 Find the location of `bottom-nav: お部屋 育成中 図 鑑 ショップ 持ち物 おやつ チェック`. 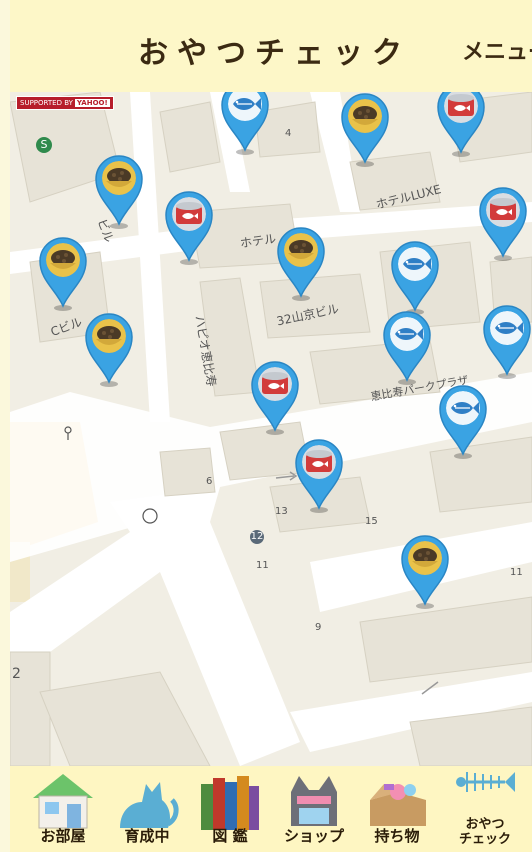

bottom-nav: お部屋 育成中 図 鑑 ショップ 持ち物 おやつ チェック is located at coordinates (271, 809).